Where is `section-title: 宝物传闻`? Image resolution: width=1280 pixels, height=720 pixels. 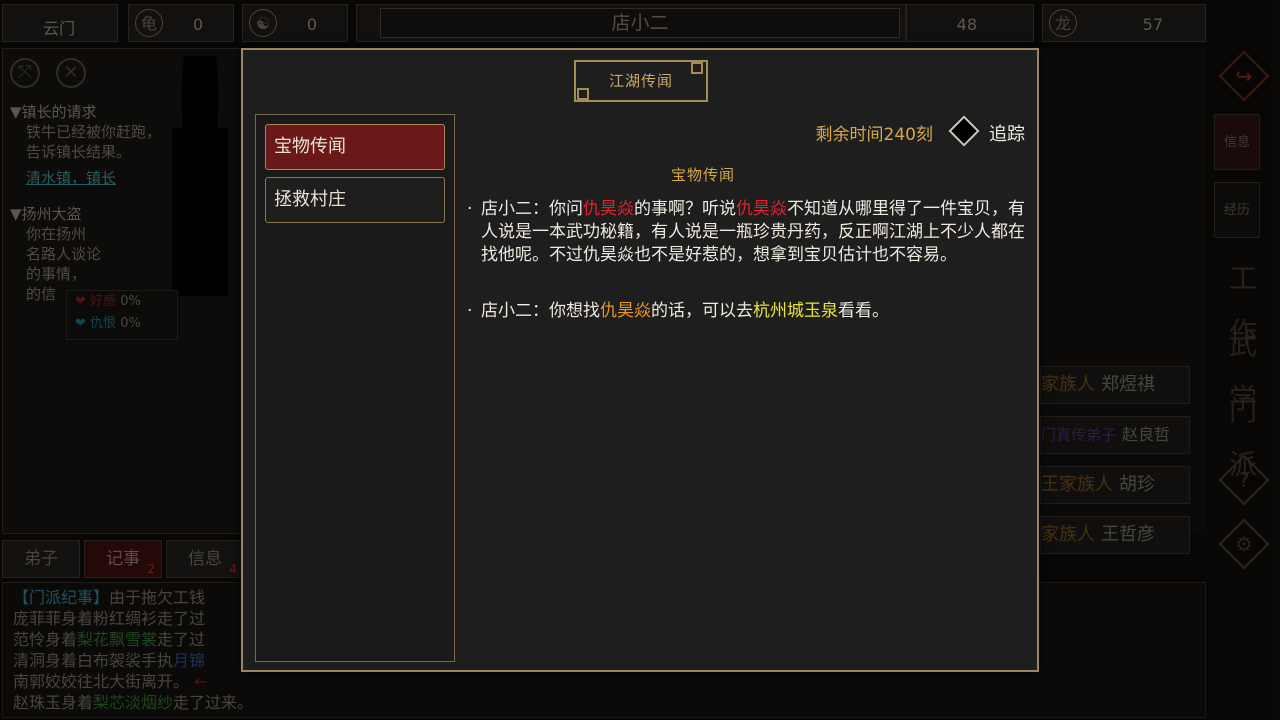
section-title: 宝物传闻 is located at coordinates (703, 175).